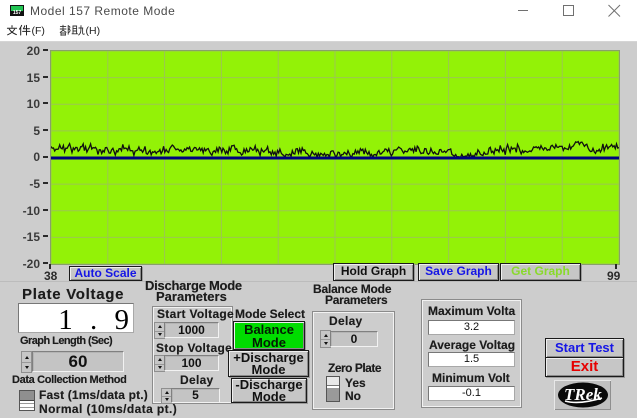 This screenshot has width=637, height=418. I want to click on svg-text: (H), so click(93, 31).